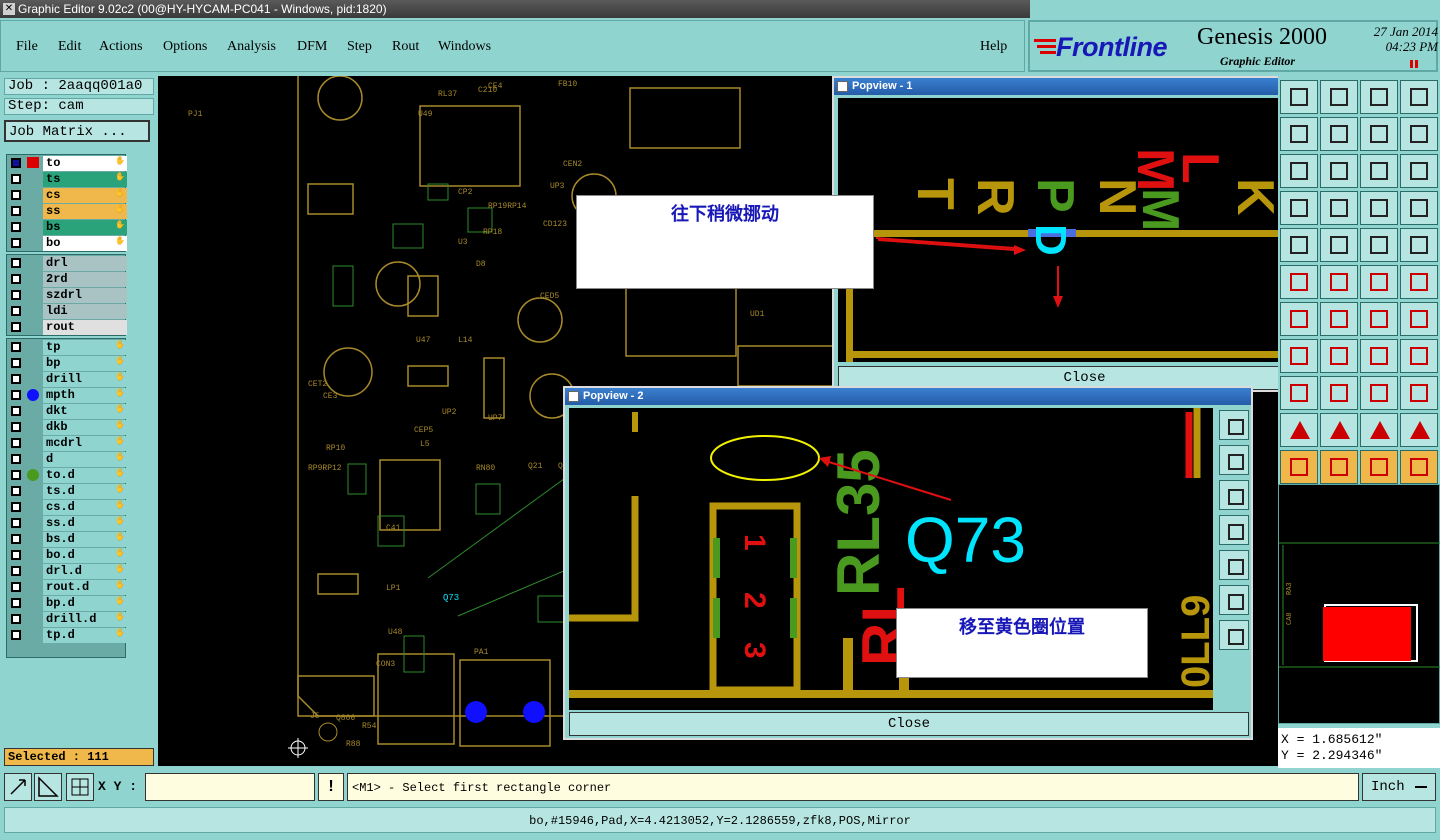 The image size is (1440, 840). Describe the element at coordinates (85, 327) in the screenshot. I see `layer-name: rout` at that location.